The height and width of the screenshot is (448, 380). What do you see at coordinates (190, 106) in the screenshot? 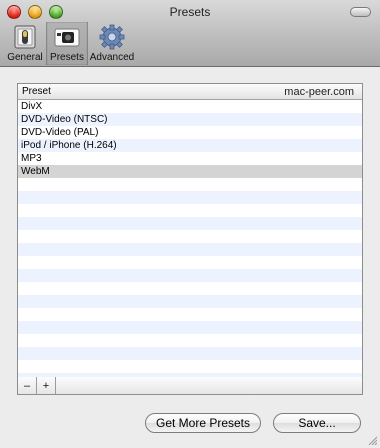
I see `table-row: DivX` at bounding box center [190, 106].